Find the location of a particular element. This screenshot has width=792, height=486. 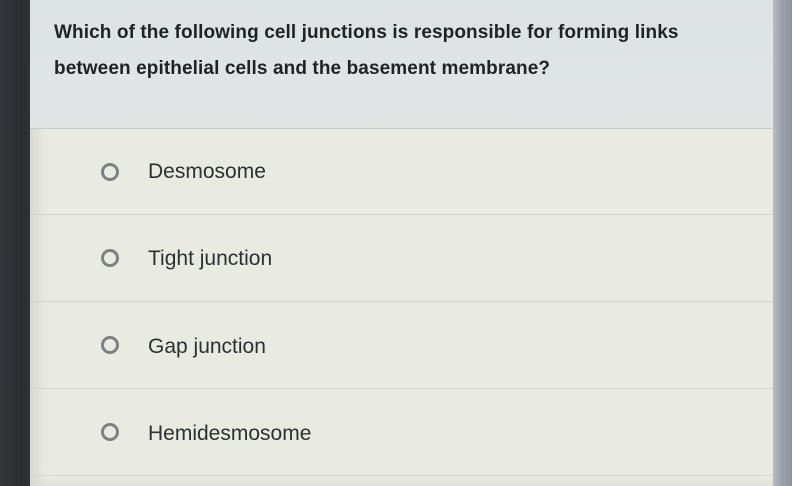

answer-option-label: Hemidesmosome is located at coordinates (230, 433).